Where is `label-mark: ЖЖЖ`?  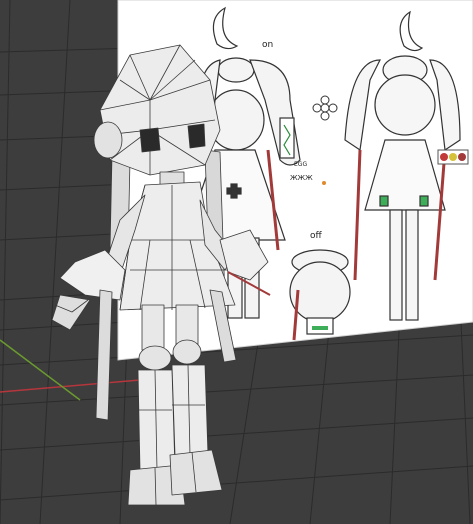
label-mark: ЖЖЖ is located at coordinates (301, 178).